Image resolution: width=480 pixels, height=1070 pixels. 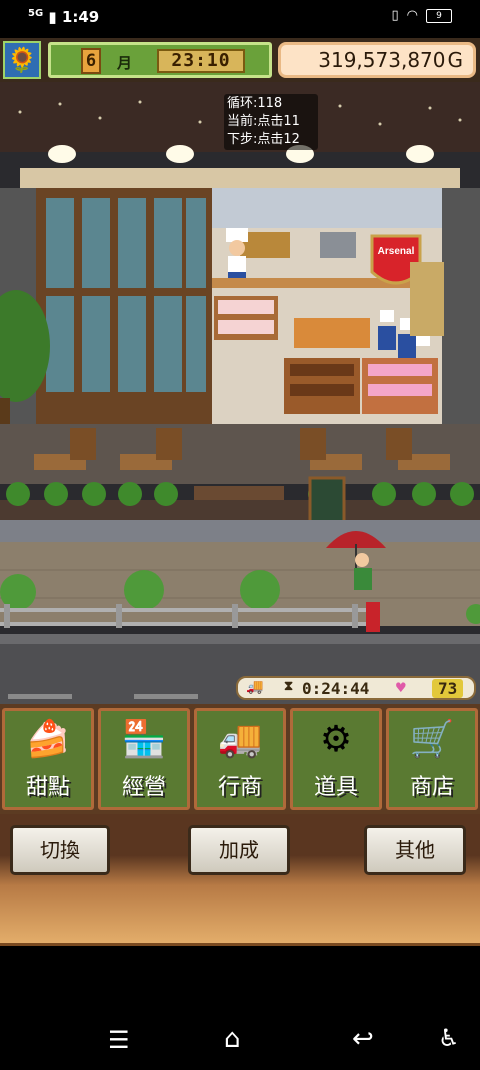 What do you see at coordinates (52, 17) in the screenshot?
I see `signal-icon: ▮` at bounding box center [52, 17].